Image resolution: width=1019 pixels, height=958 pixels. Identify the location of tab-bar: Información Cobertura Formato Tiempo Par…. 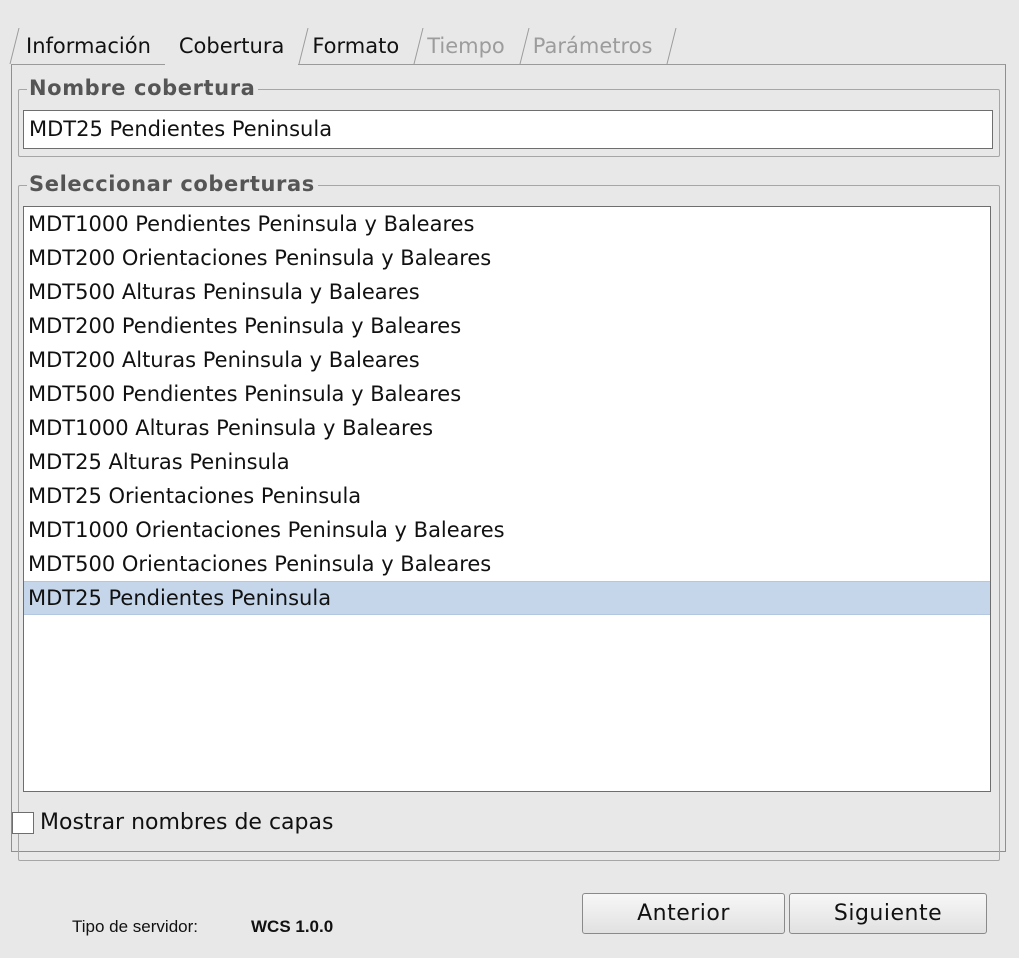
(339, 46).